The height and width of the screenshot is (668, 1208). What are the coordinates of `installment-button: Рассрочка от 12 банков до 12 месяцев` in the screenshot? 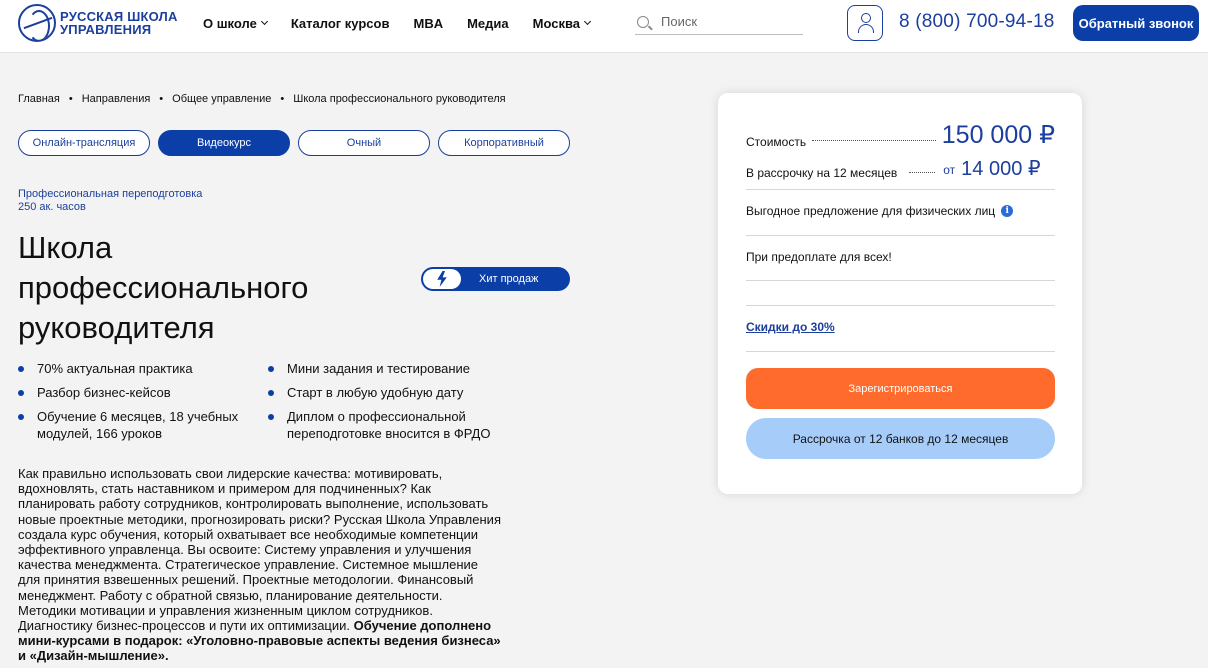 It's located at (900, 438).